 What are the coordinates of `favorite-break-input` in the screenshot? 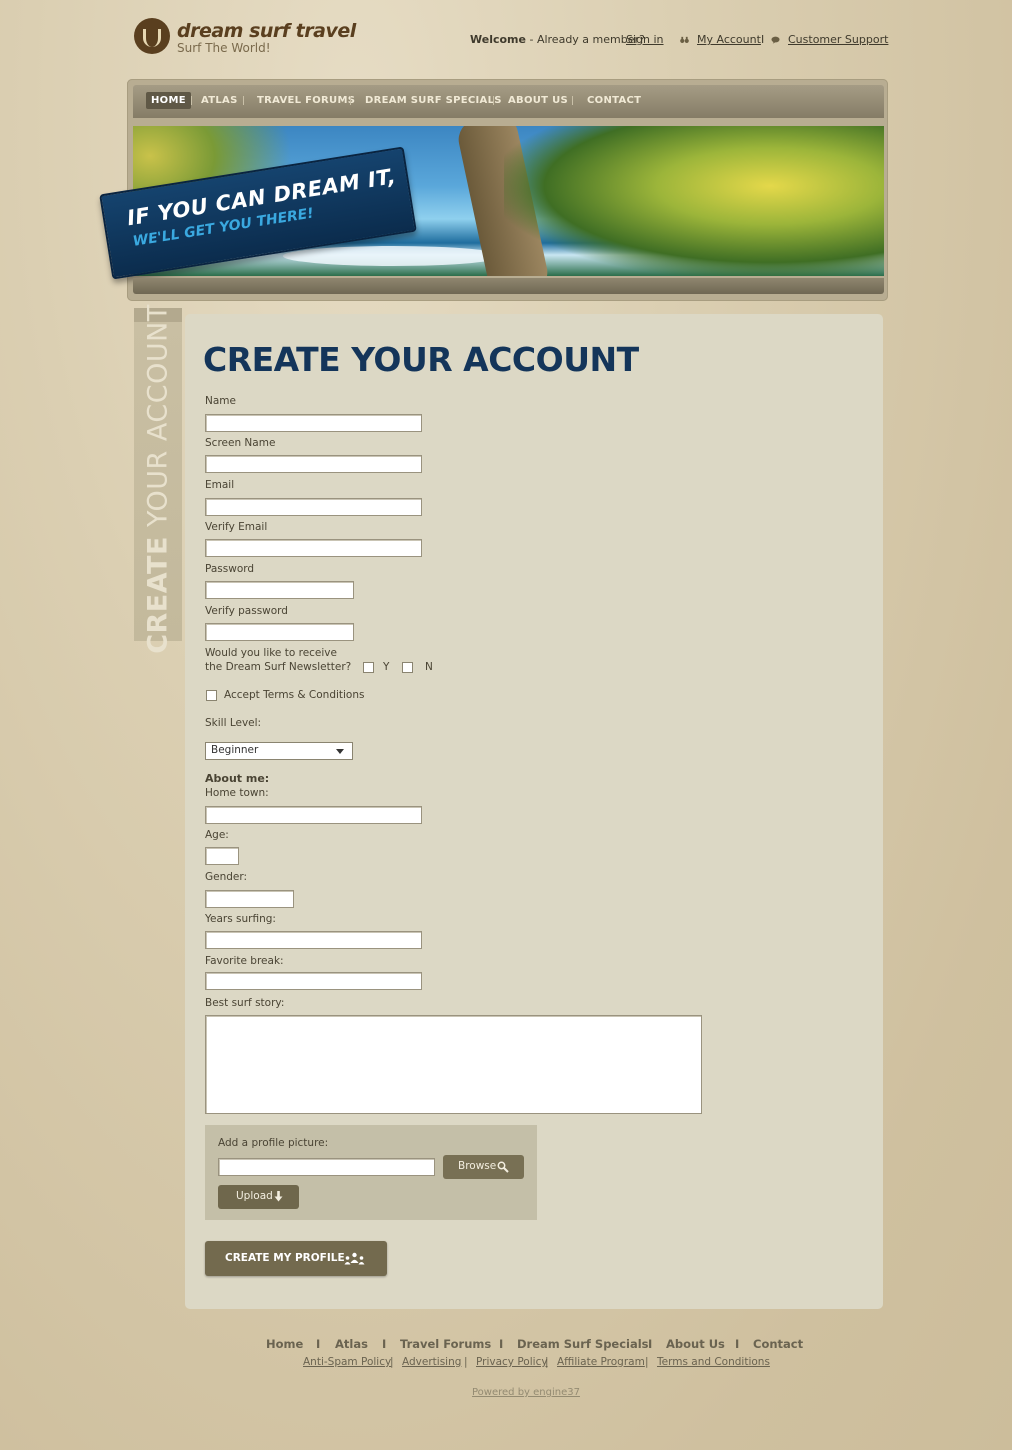 It's located at (313, 981).